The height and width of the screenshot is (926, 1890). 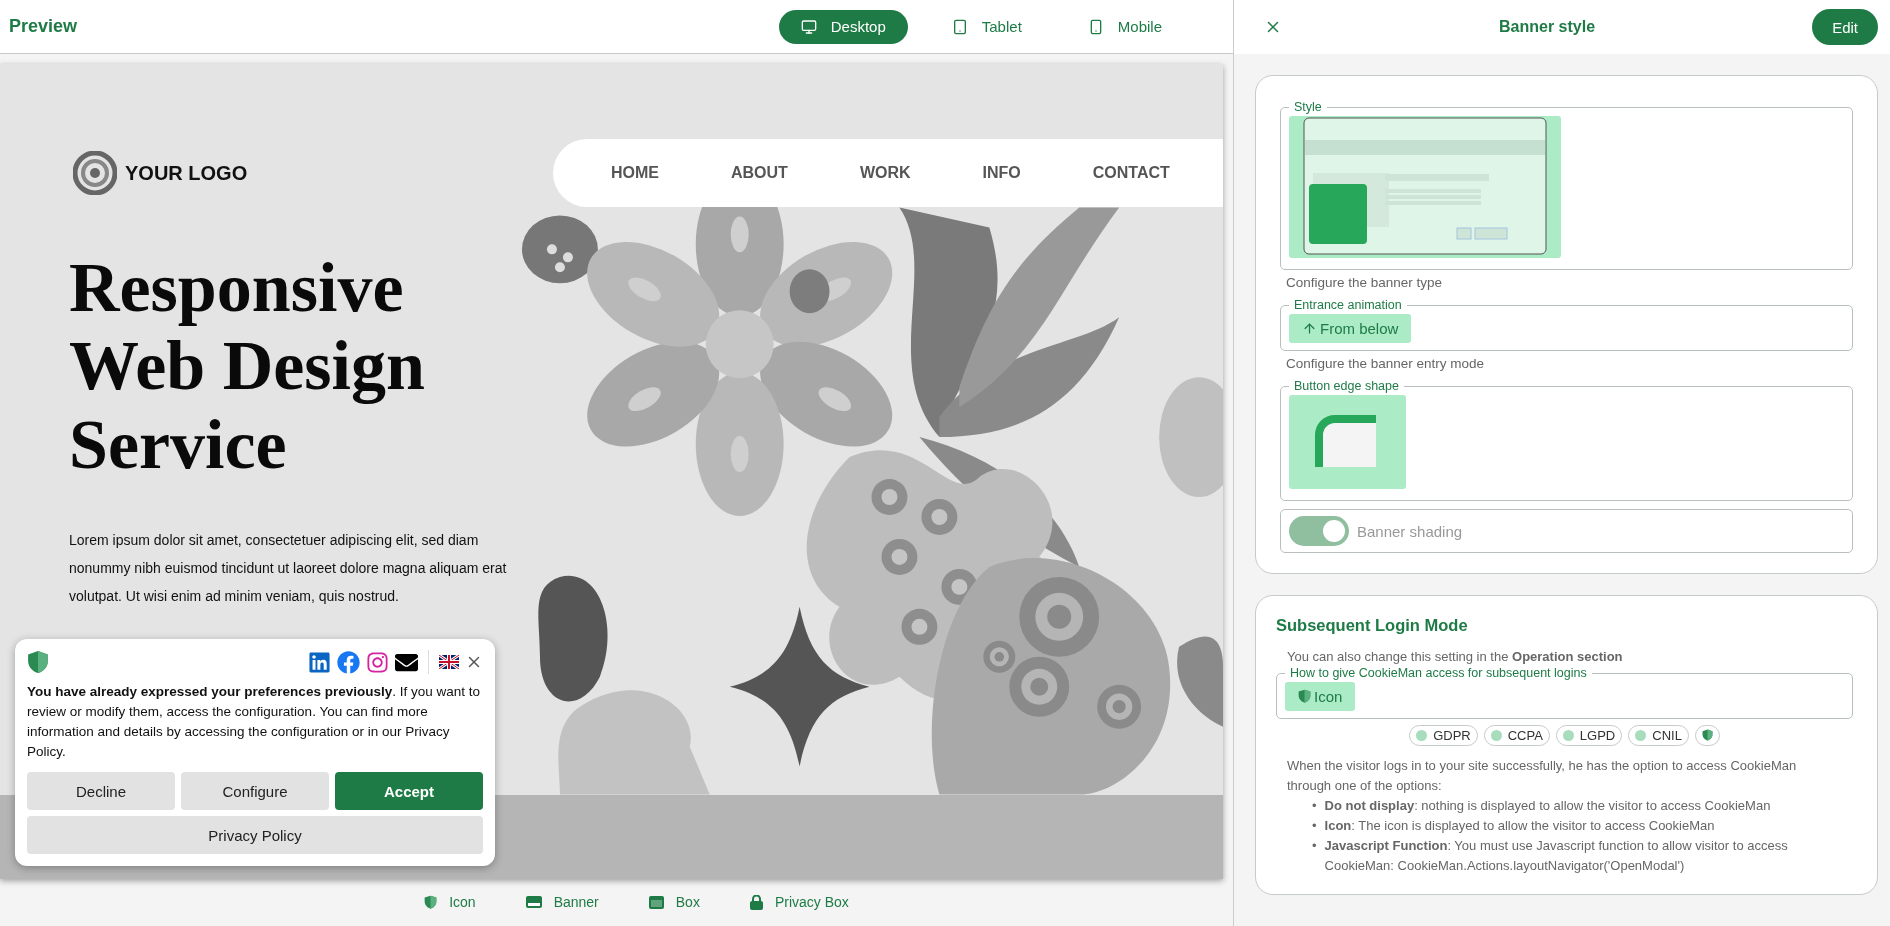 I want to click on option-description: Do not display: nothing is displayed to allow the visitor to access CookieMan, so click(x=1548, y=806).